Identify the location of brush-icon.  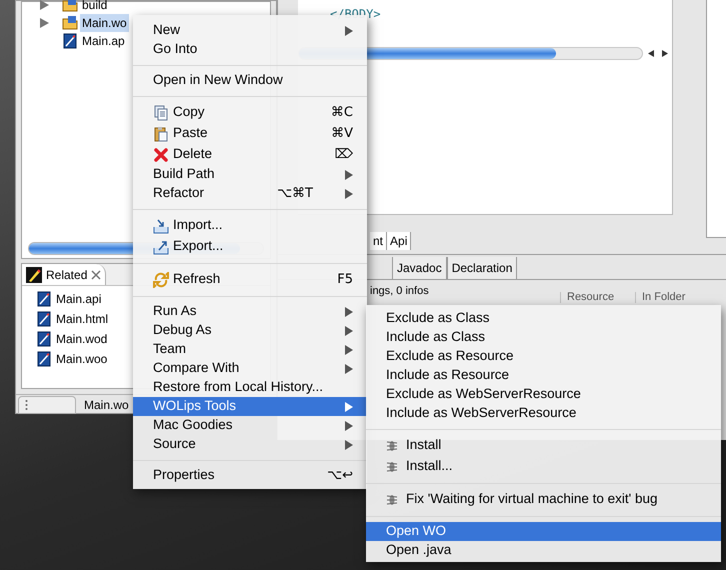
(34, 274).